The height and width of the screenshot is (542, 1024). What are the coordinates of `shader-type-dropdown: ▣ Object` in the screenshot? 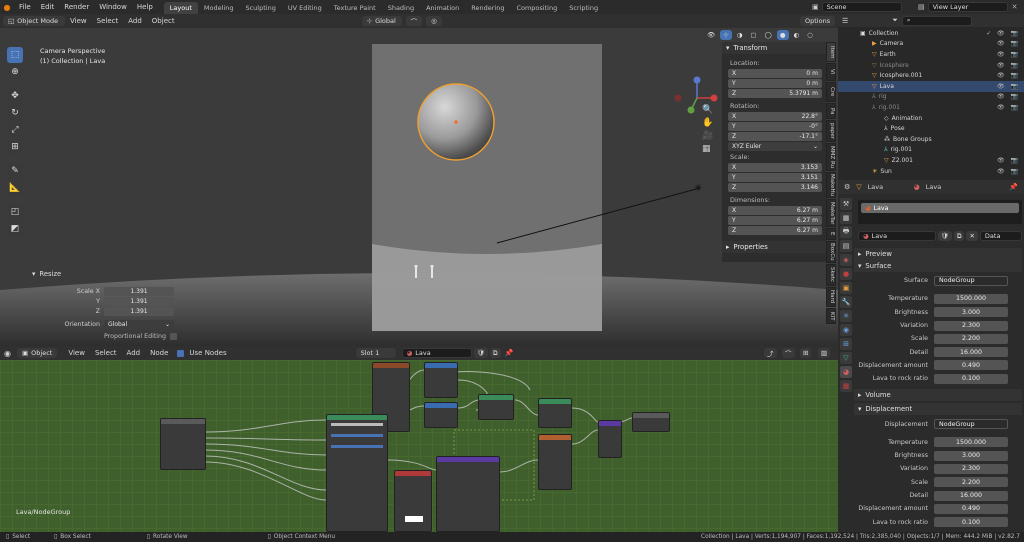 It's located at (37, 353).